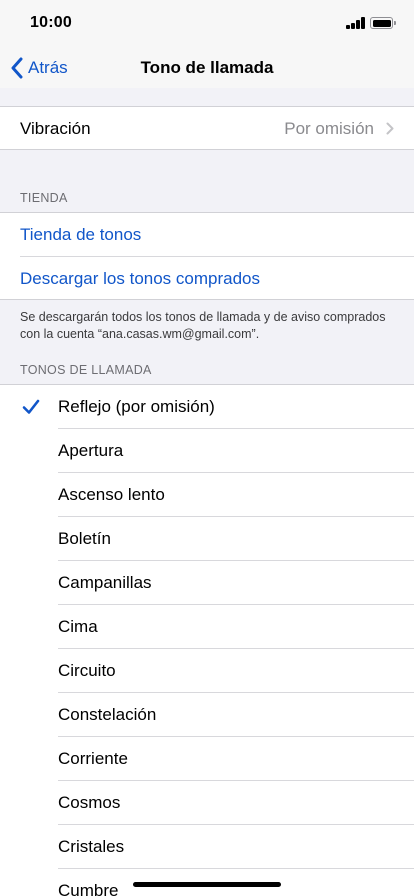 The height and width of the screenshot is (896, 414). I want to click on signal-icon, so click(355, 23).